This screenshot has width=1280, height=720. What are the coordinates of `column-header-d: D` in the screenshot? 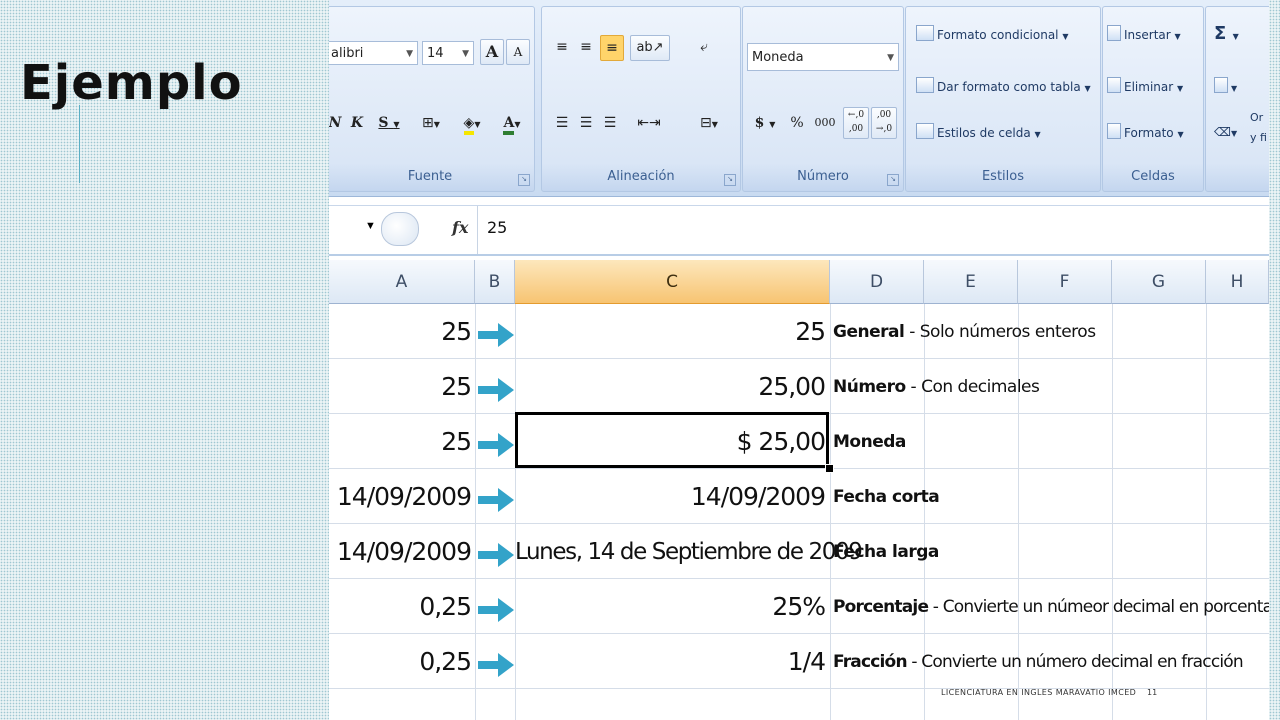 It's located at (877, 282).